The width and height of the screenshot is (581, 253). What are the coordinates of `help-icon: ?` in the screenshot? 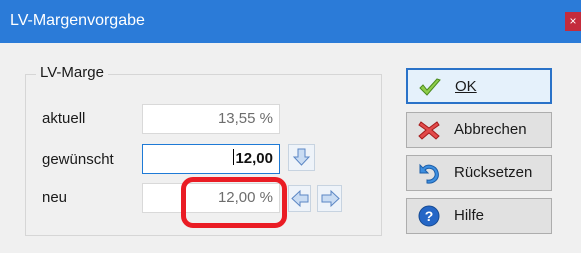 It's located at (429, 216).